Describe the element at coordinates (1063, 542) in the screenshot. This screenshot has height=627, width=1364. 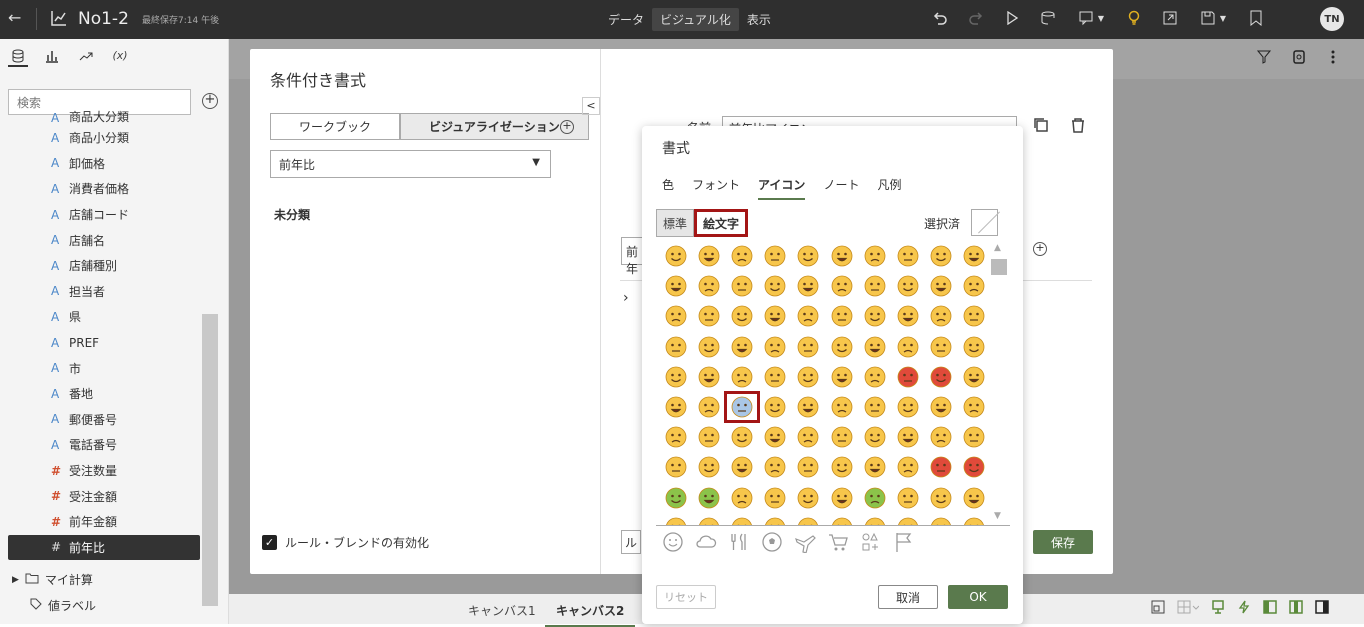
I see `save-button: 保存` at that location.